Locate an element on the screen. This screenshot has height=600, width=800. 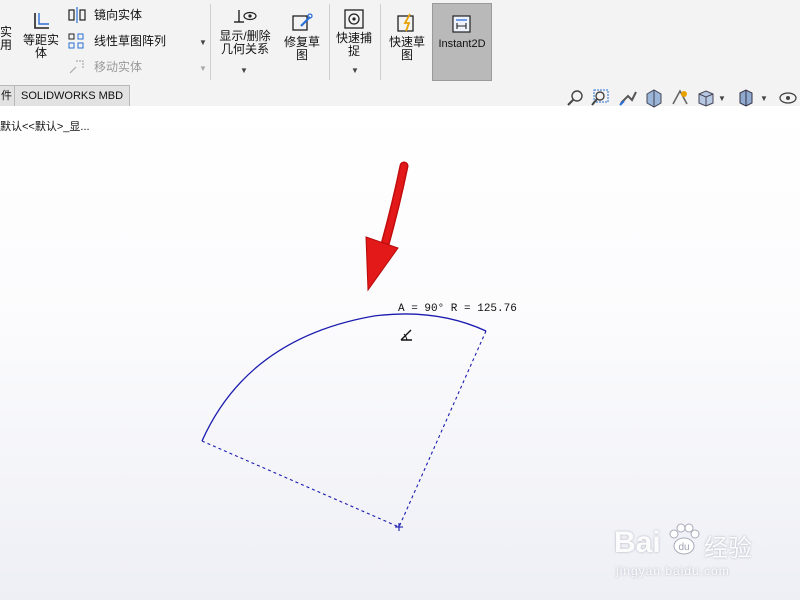
arc-angle-radius-readout: A = 90° R = 125.76 is located at coordinates (457, 309).